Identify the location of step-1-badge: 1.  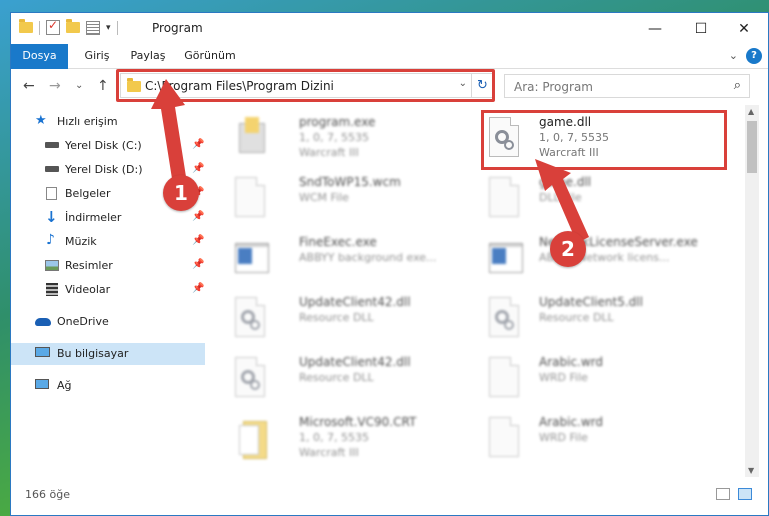
(181, 193).